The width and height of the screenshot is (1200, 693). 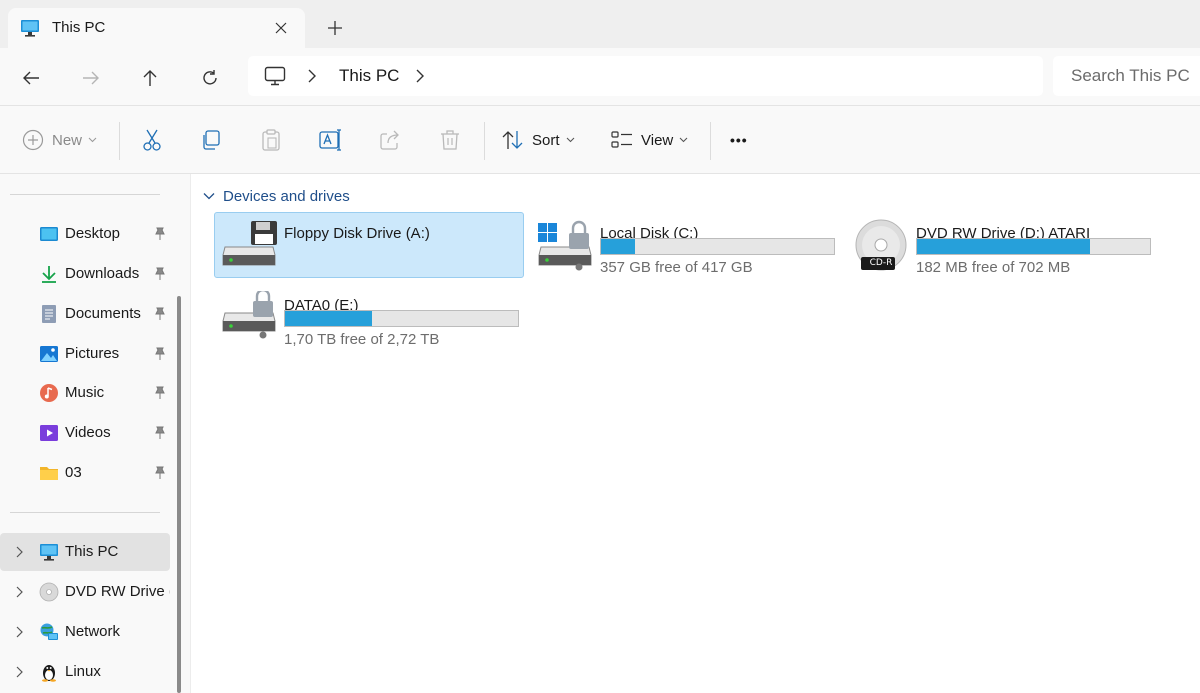 What do you see at coordinates (49, 673) in the screenshot?
I see `linux-icon` at bounding box center [49, 673].